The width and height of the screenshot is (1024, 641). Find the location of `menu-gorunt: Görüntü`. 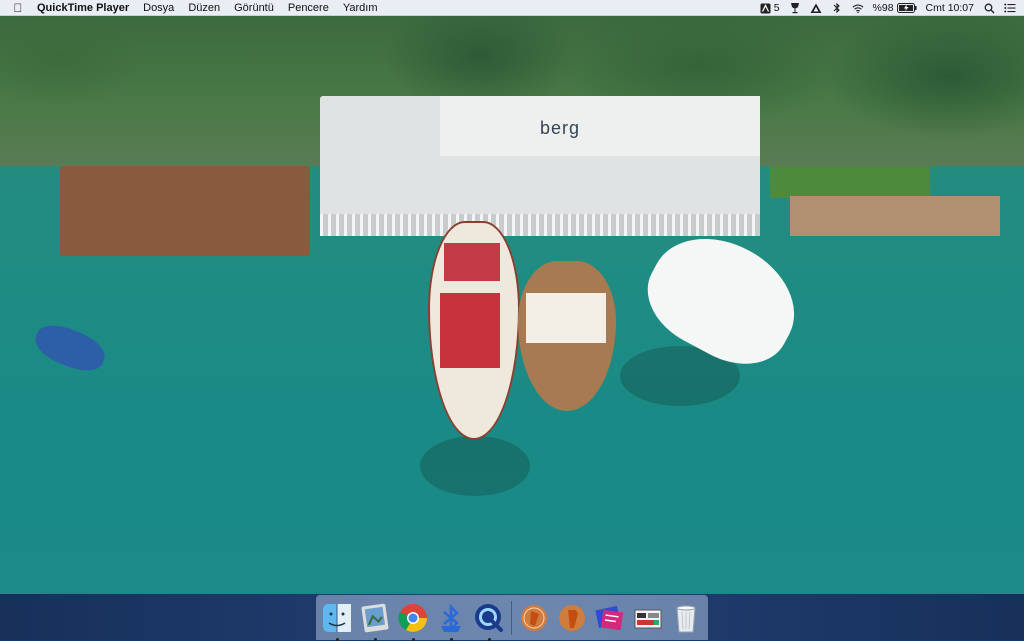

menu-gorunt: Görüntü is located at coordinates (254, 8).